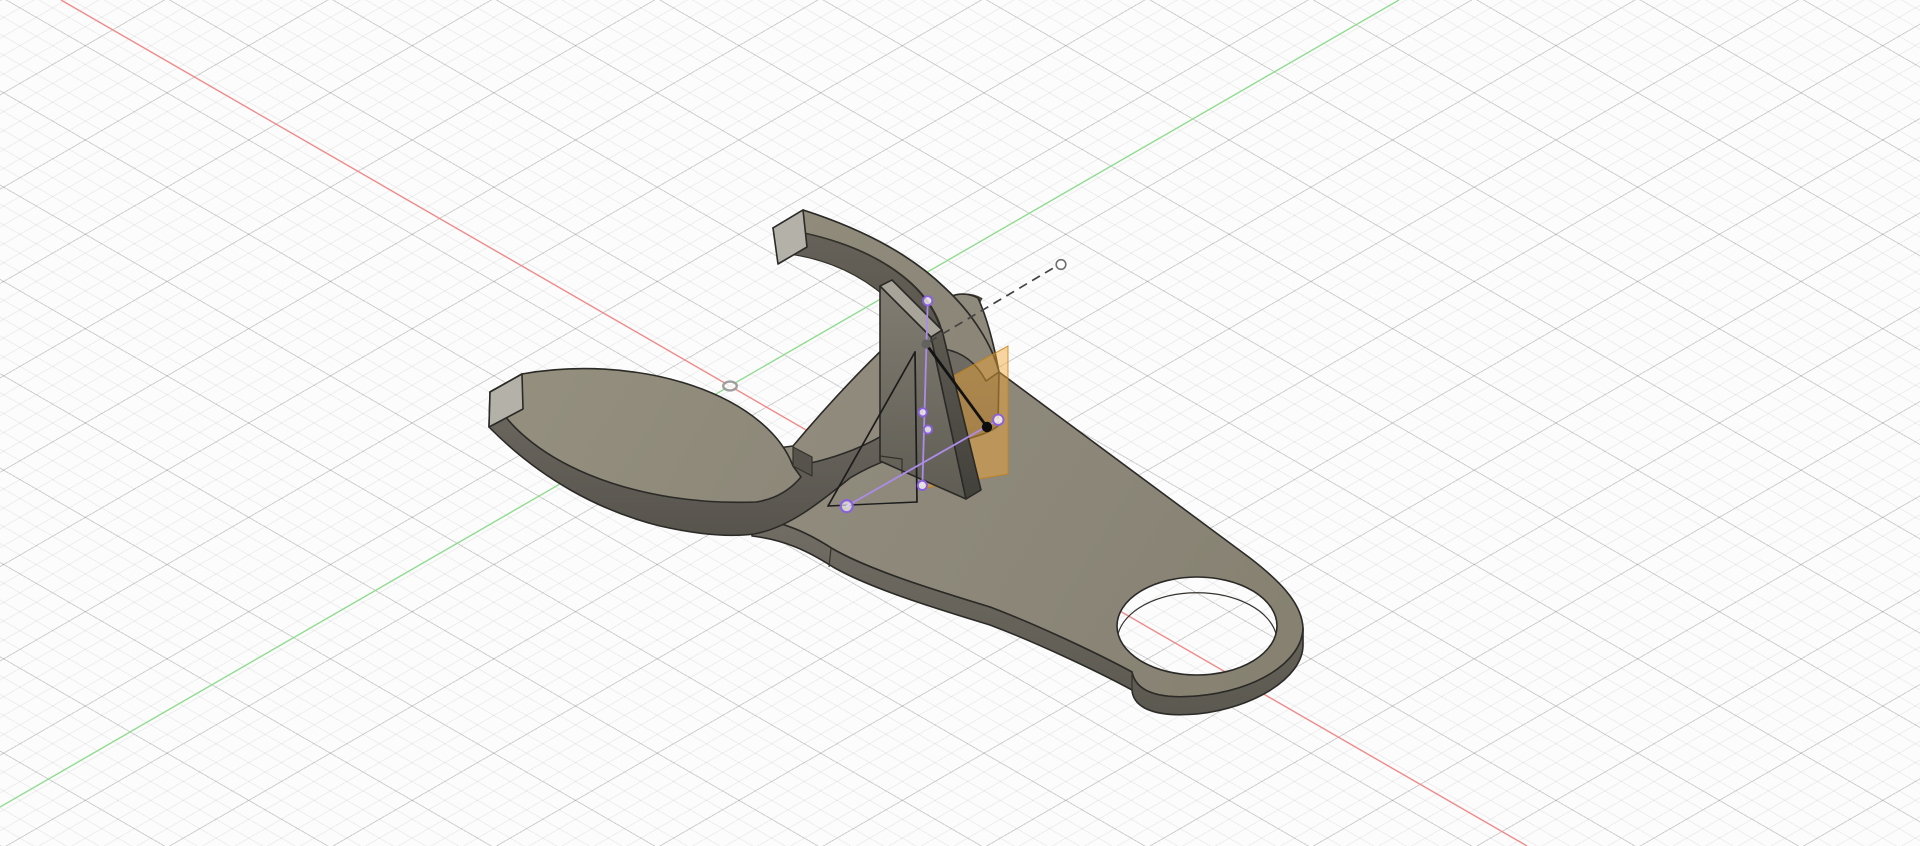 This screenshot has width=1920, height=846. What do you see at coordinates (645, 435) in the screenshot?
I see `ring-top-face-lower-arm` at bounding box center [645, 435].